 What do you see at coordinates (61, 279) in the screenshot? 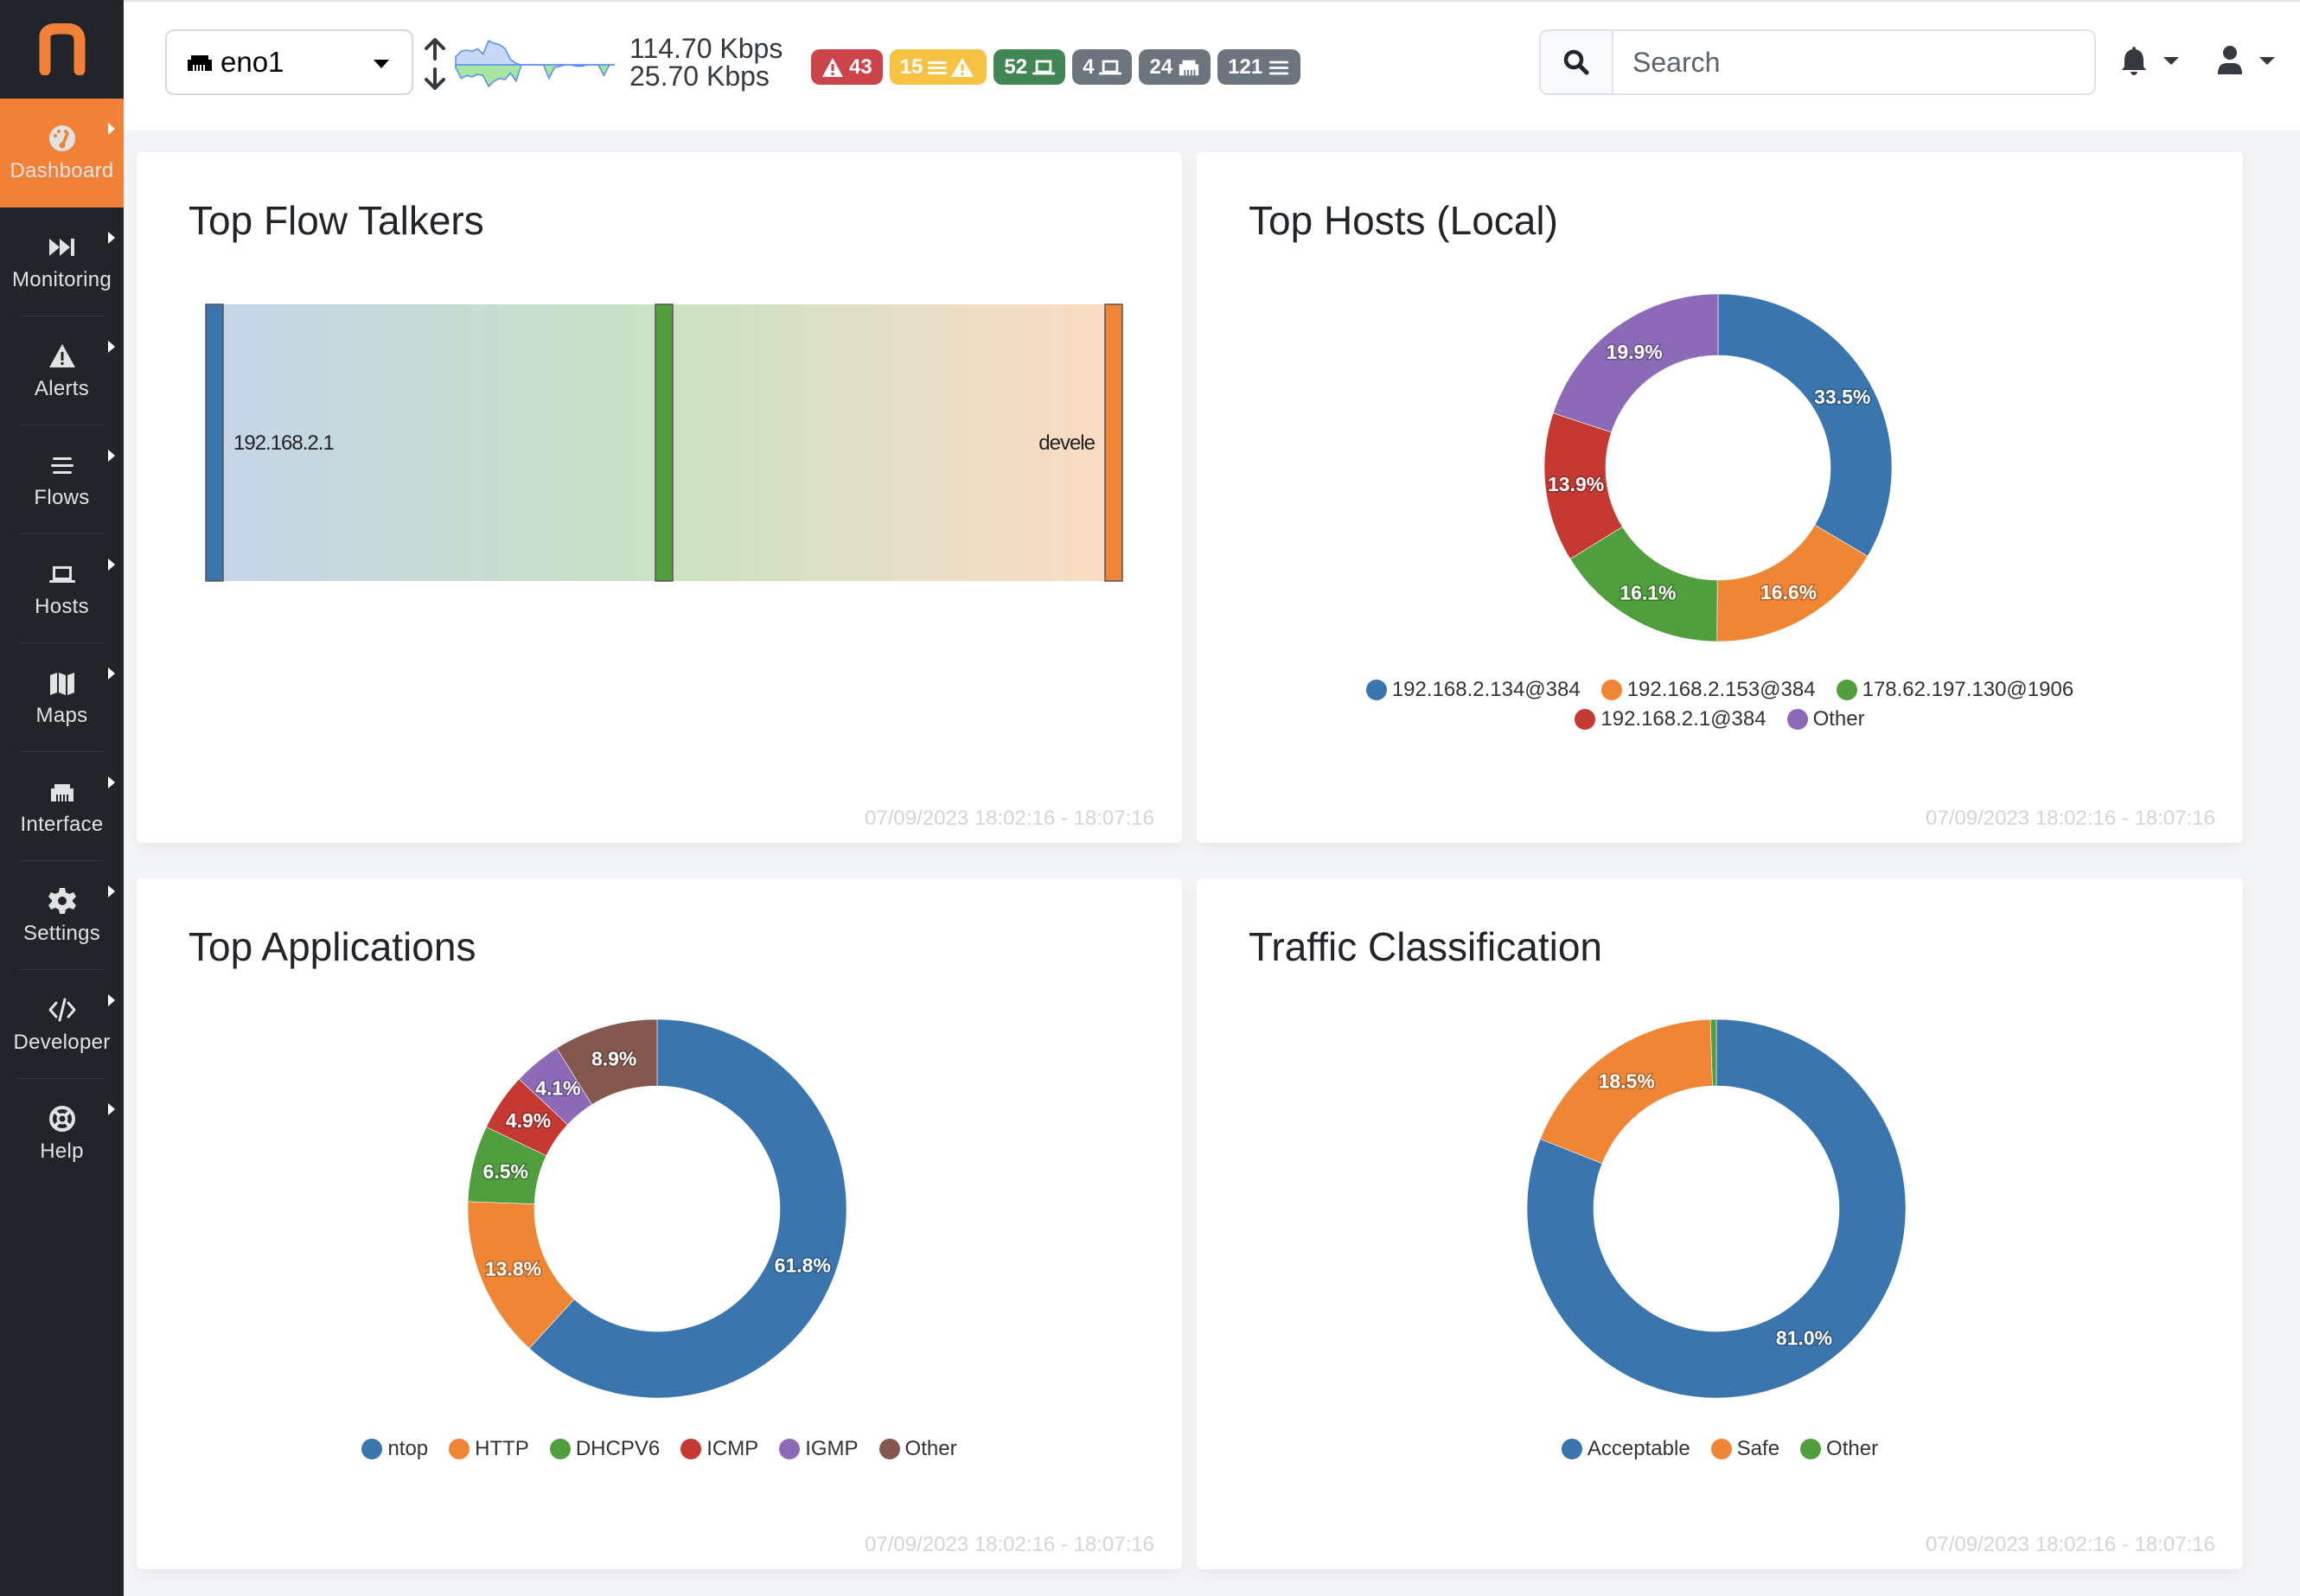
I see `sidebar-item-label: Monitoring` at bounding box center [61, 279].